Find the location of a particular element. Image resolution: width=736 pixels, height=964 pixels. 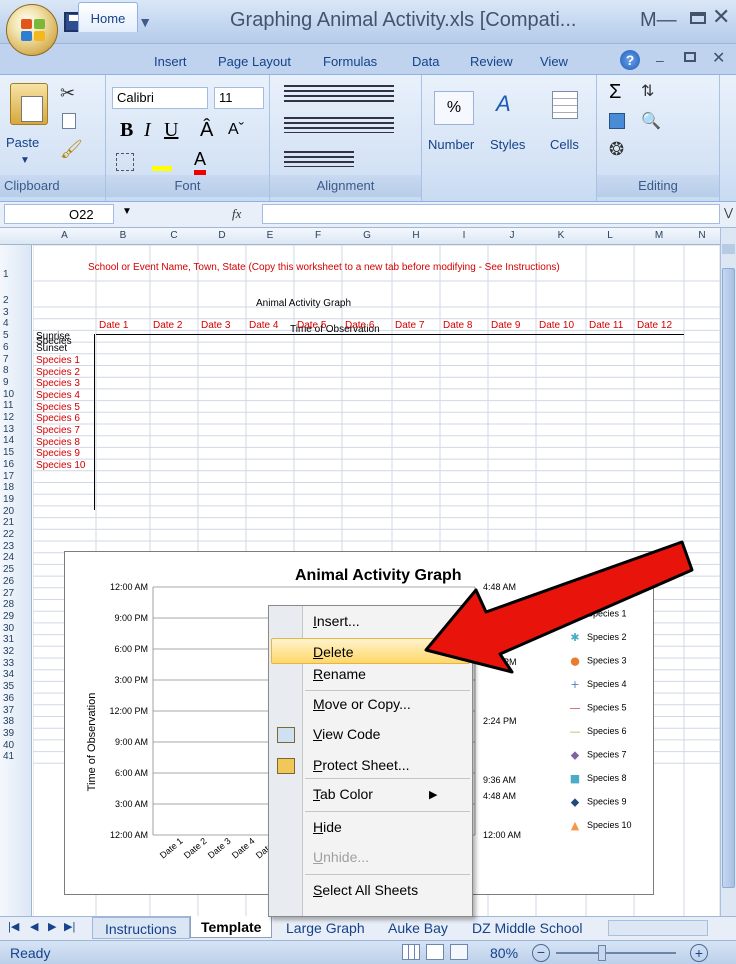

menu-item-view-code: View Code is located at coordinates (346, 734).